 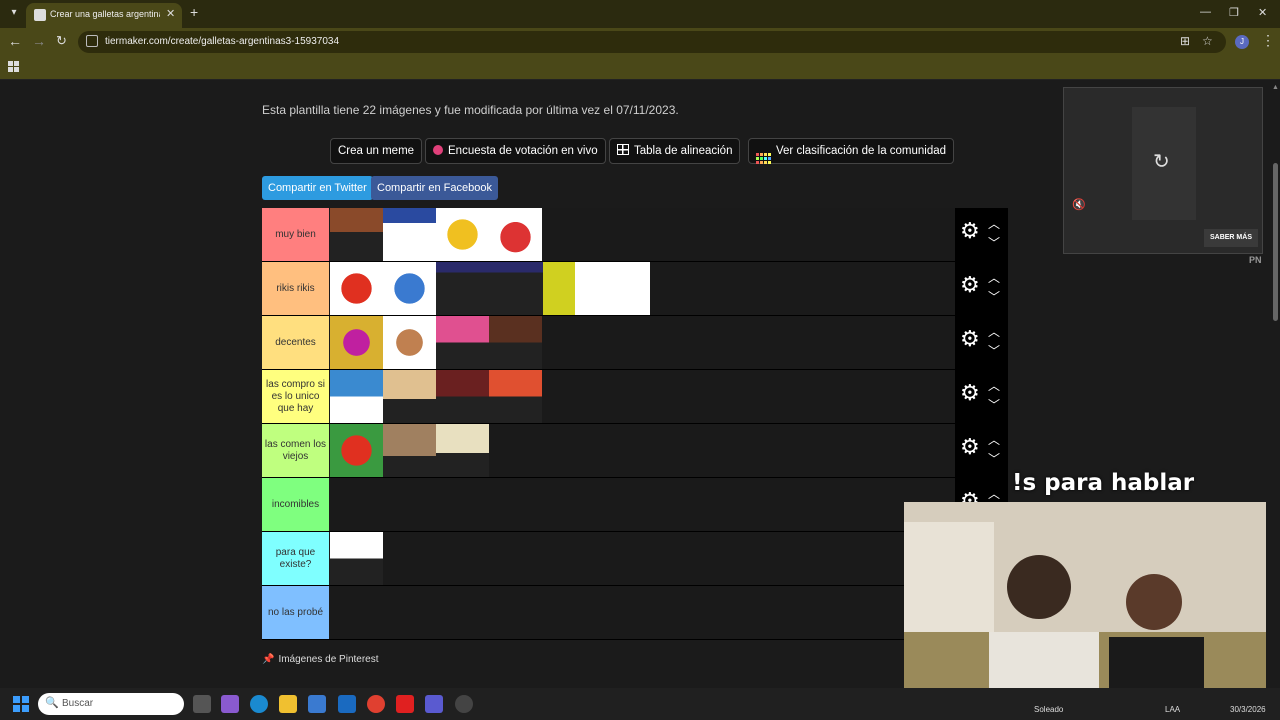 What do you see at coordinates (15, 41) in the screenshot?
I see `back-icon: ←` at bounding box center [15, 41].